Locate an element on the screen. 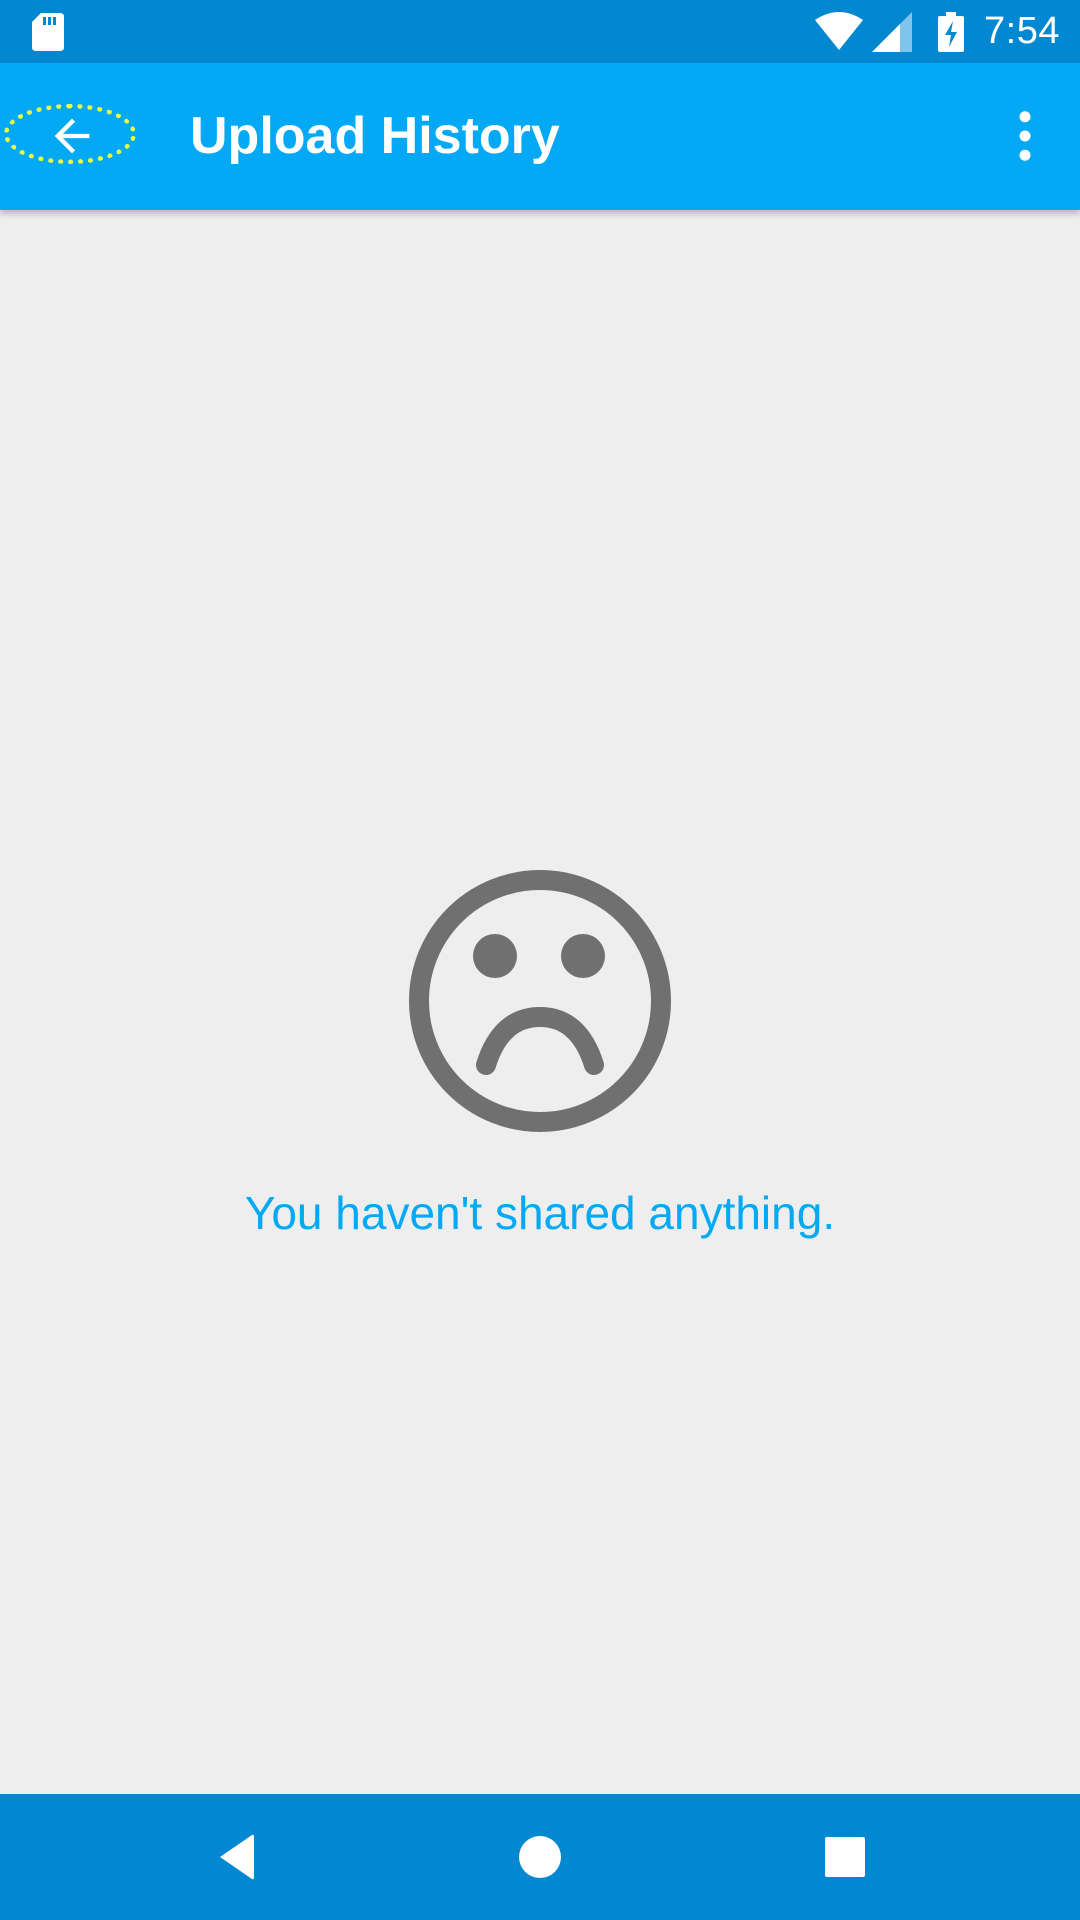 Image resolution: width=1080 pixels, height=1920 pixels. navigate-up-button is located at coordinates (72, 136).